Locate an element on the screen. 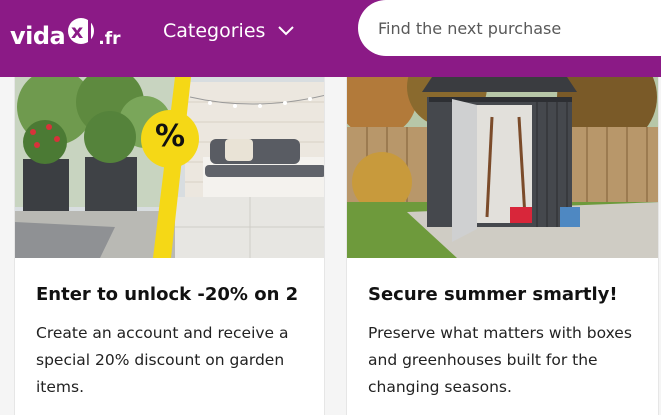  card-title: Secure summer smartly! is located at coordinates (493, 294).